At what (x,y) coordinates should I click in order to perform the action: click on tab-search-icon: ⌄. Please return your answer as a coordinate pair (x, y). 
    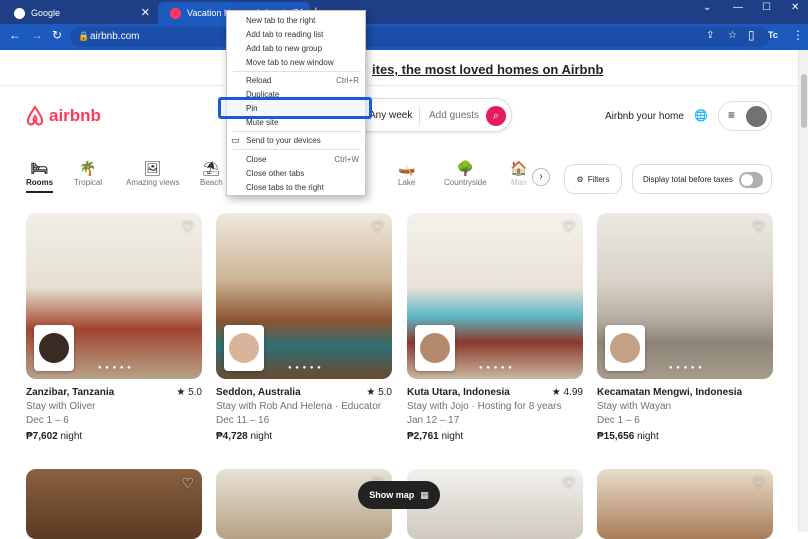
    Looking at the image, I should click on (707, 7).